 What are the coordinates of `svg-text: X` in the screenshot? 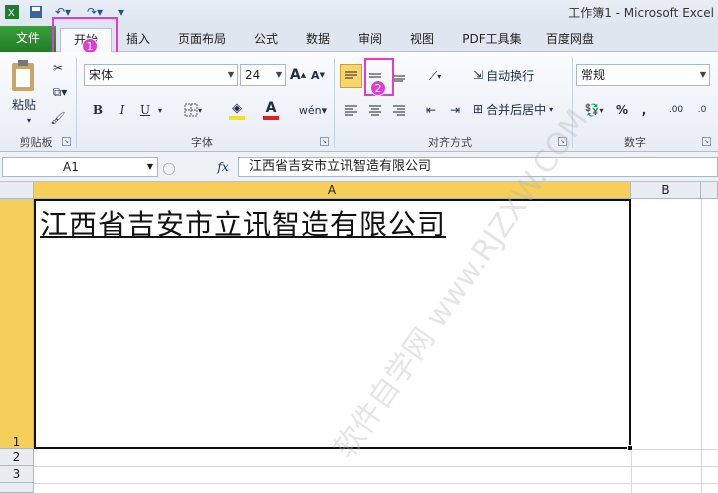 It's located at (11, 13).